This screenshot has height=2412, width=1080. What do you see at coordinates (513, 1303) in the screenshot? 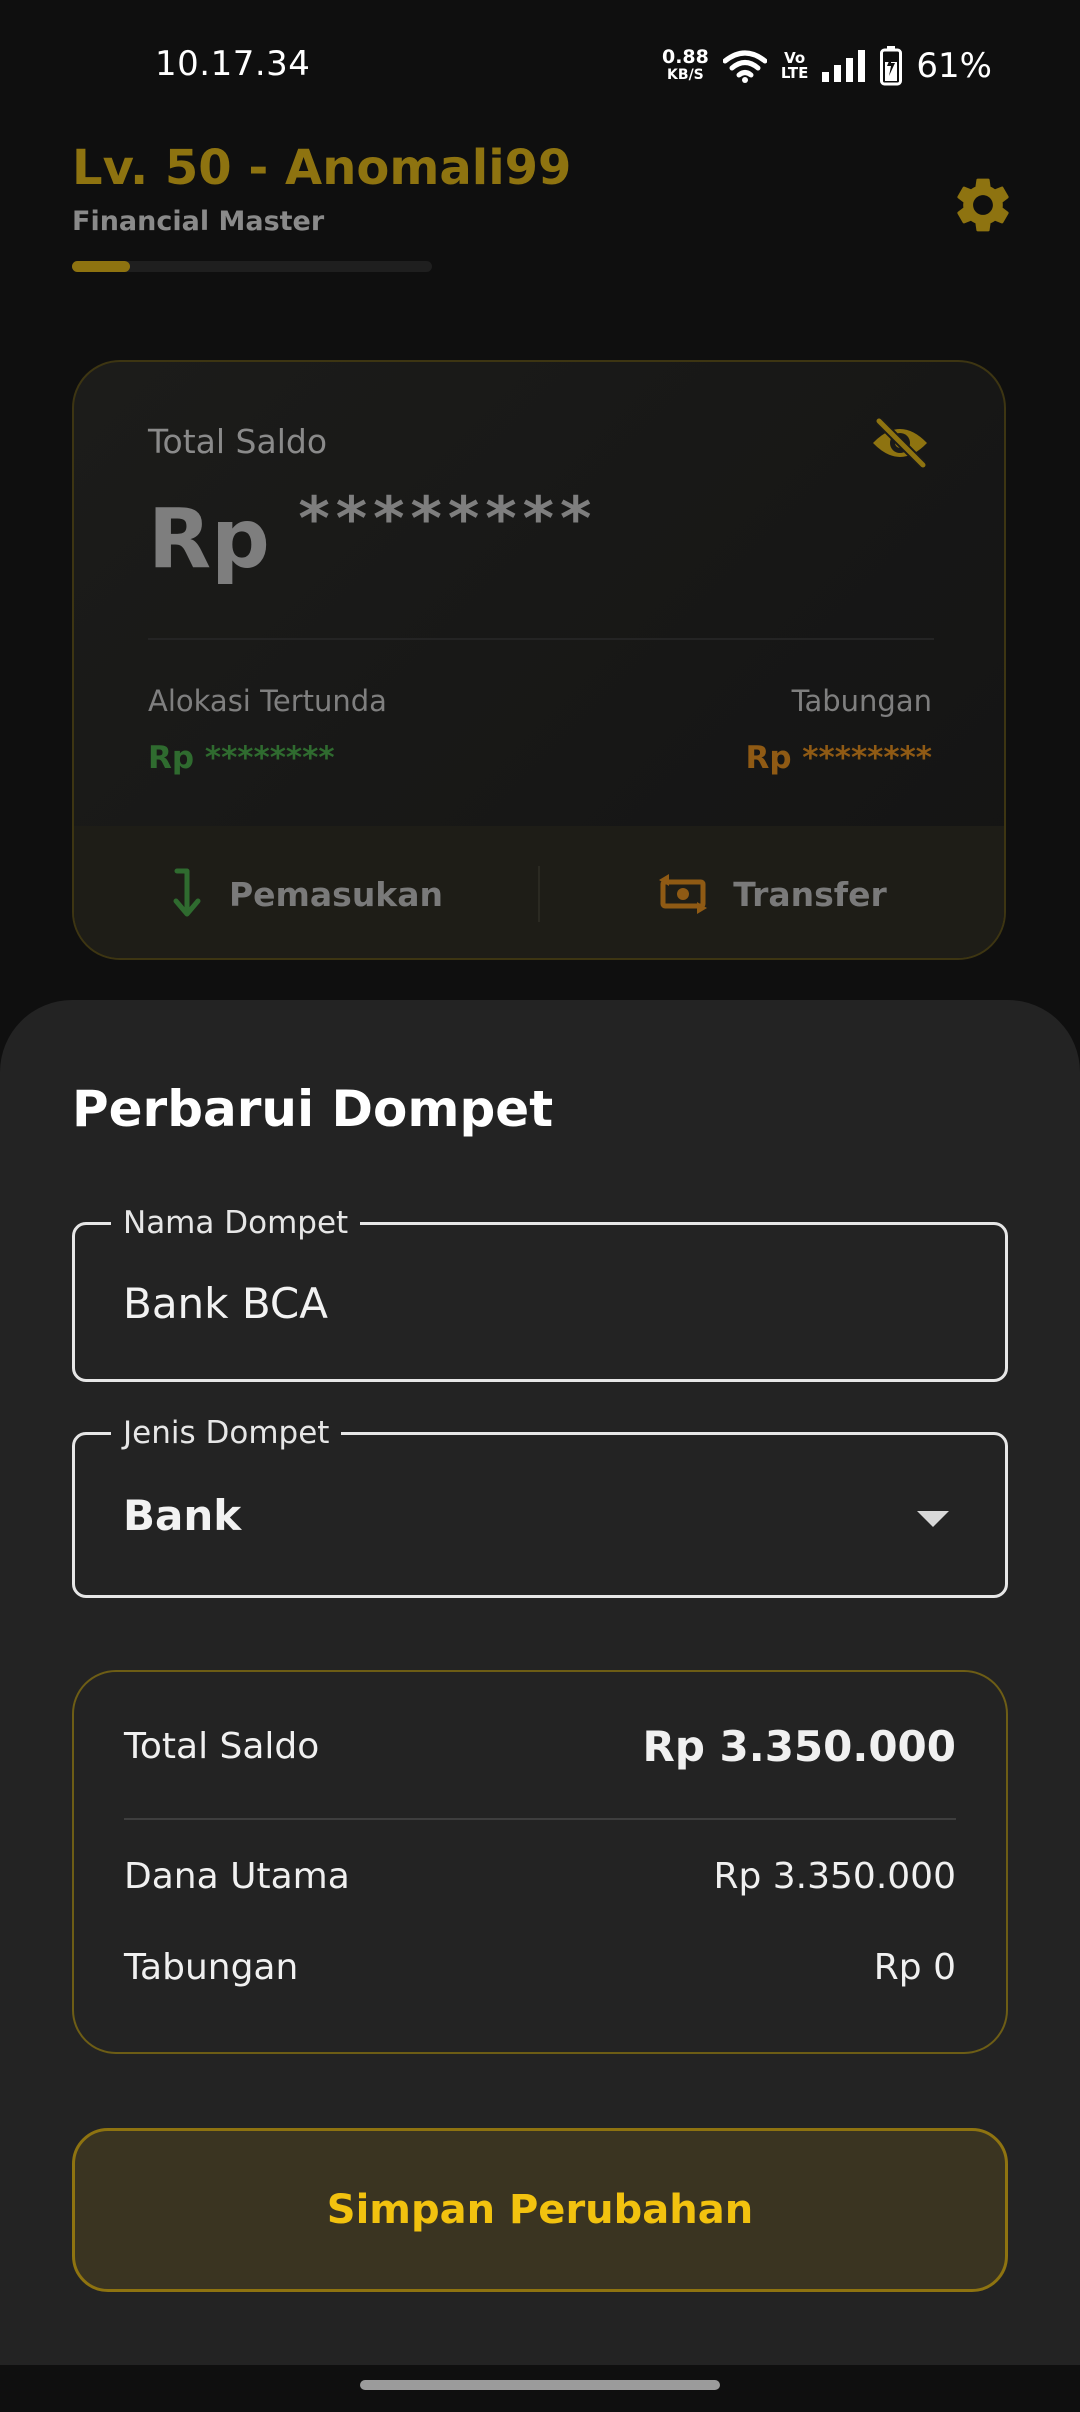
I see `wallet-name-input` at bounding box center [513, 1303].